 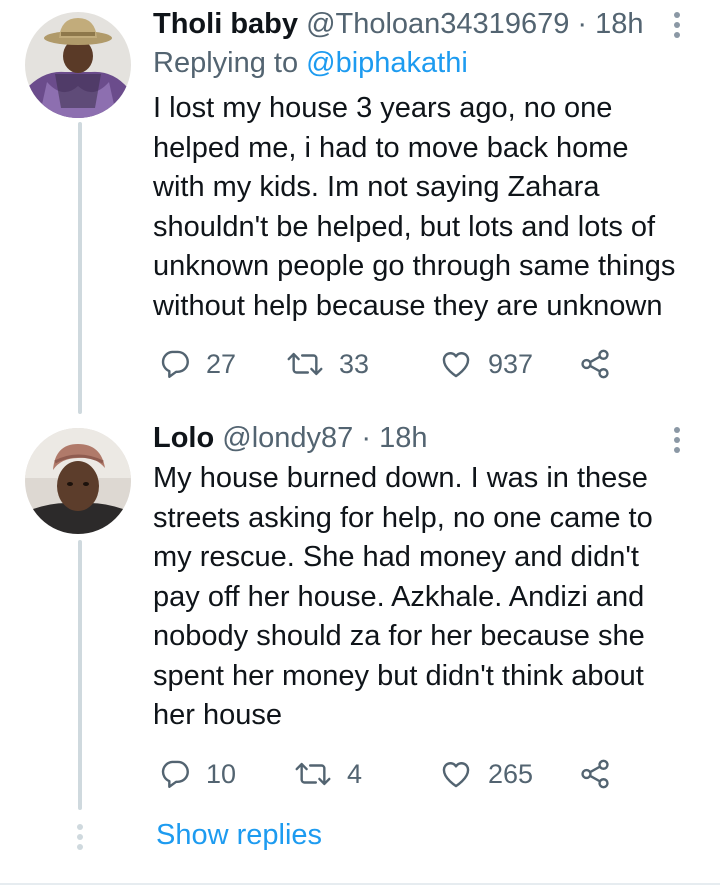 I want to click on reply-button: 10, so click(x=197, y=774).